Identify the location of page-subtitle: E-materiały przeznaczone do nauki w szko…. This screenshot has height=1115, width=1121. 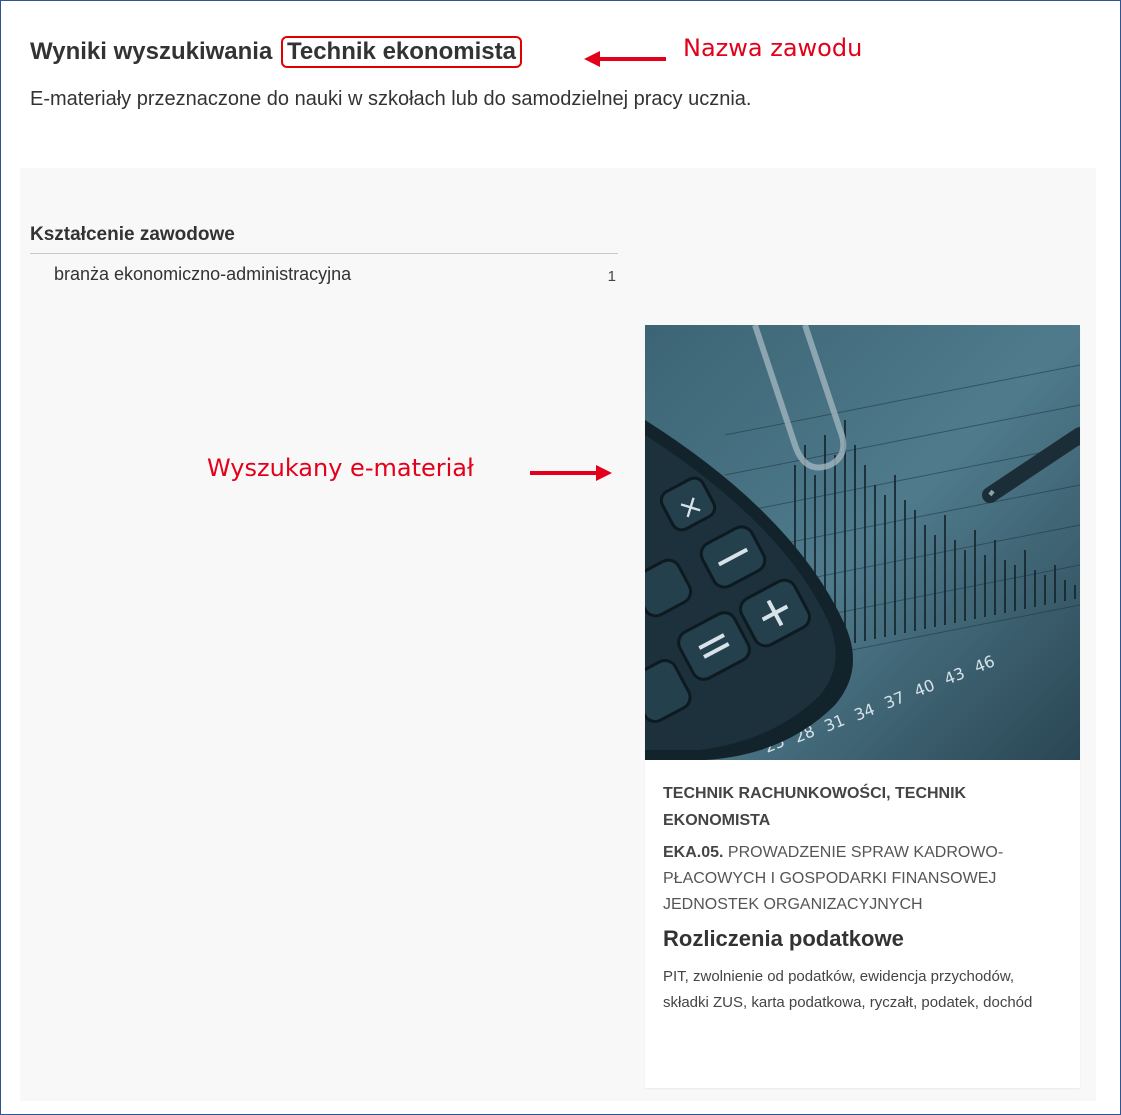
(391, 99).